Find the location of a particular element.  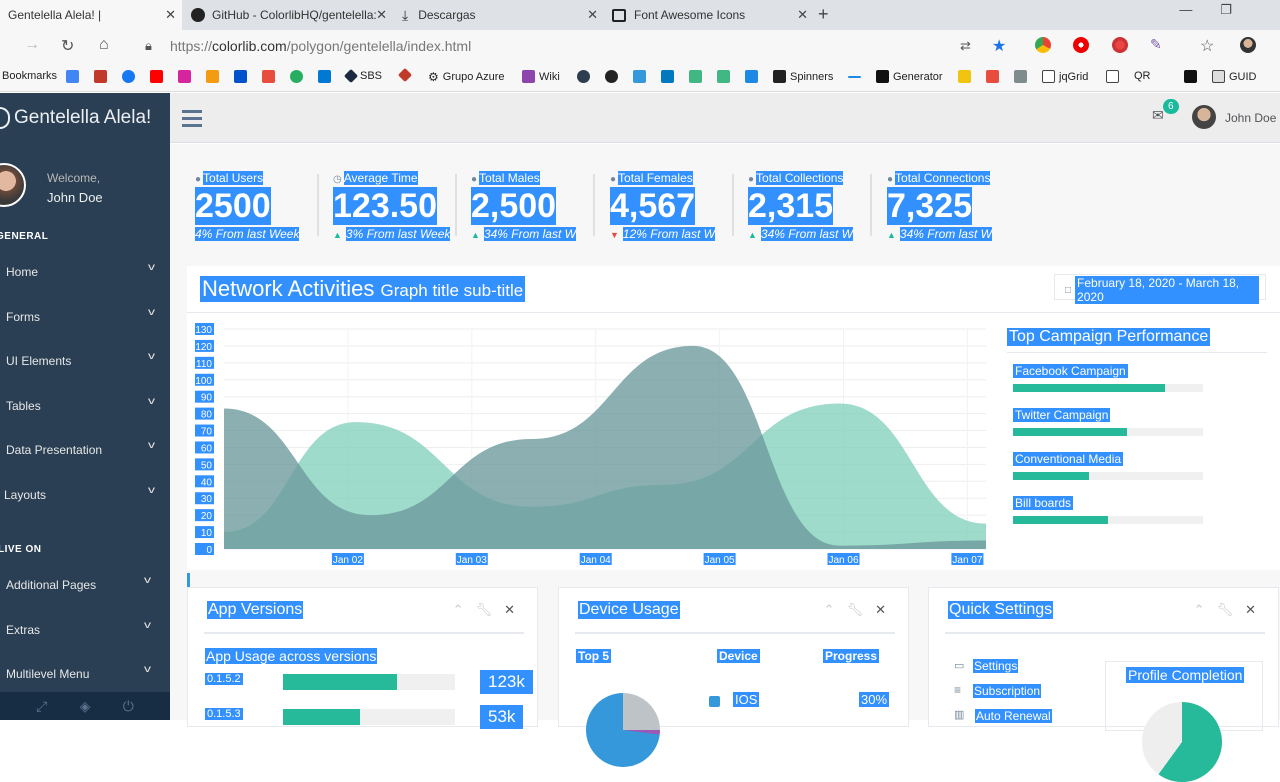

outlook-icon is located at coordinates (324, 76).